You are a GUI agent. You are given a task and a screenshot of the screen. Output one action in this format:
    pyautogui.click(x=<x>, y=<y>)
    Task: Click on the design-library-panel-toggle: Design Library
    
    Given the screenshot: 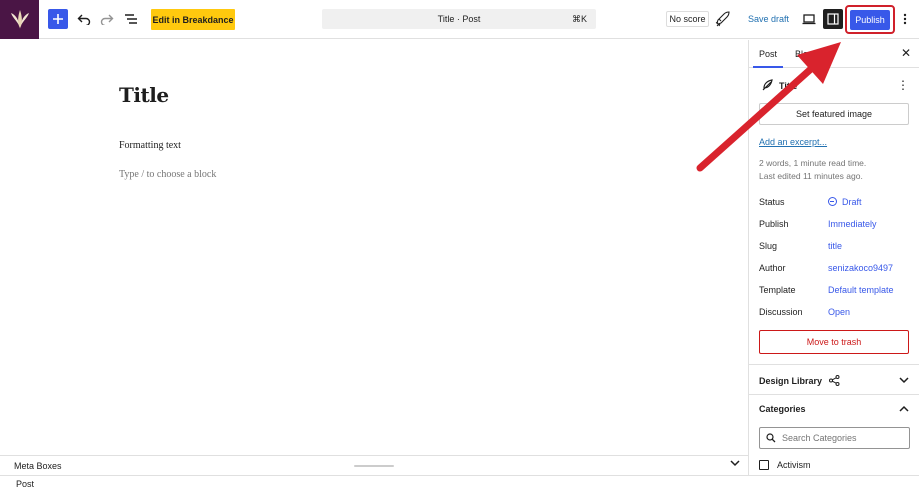 What is the action you would take?
    pyautogui.click(x=799, y=380)
    